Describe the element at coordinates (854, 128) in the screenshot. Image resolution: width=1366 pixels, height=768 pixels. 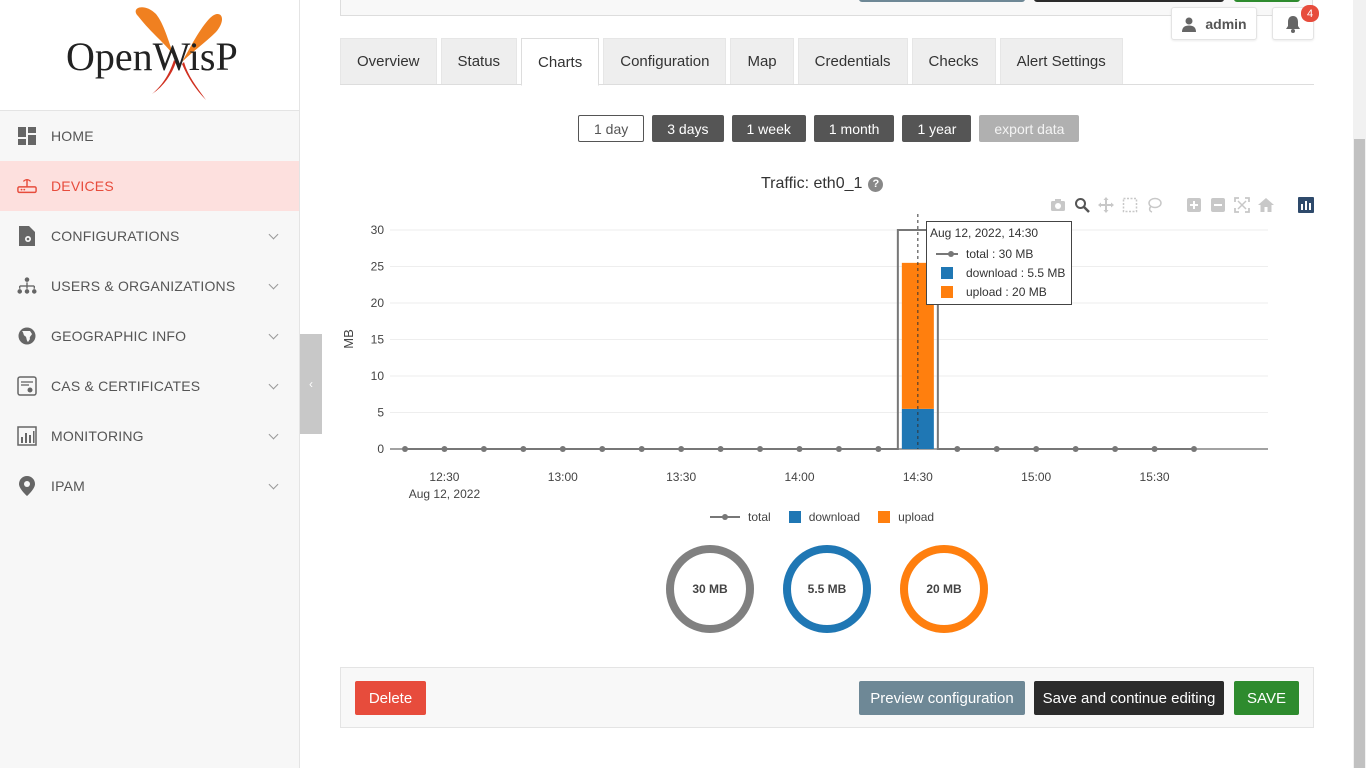
I see `range-1-month-button: 1 month` at that location.